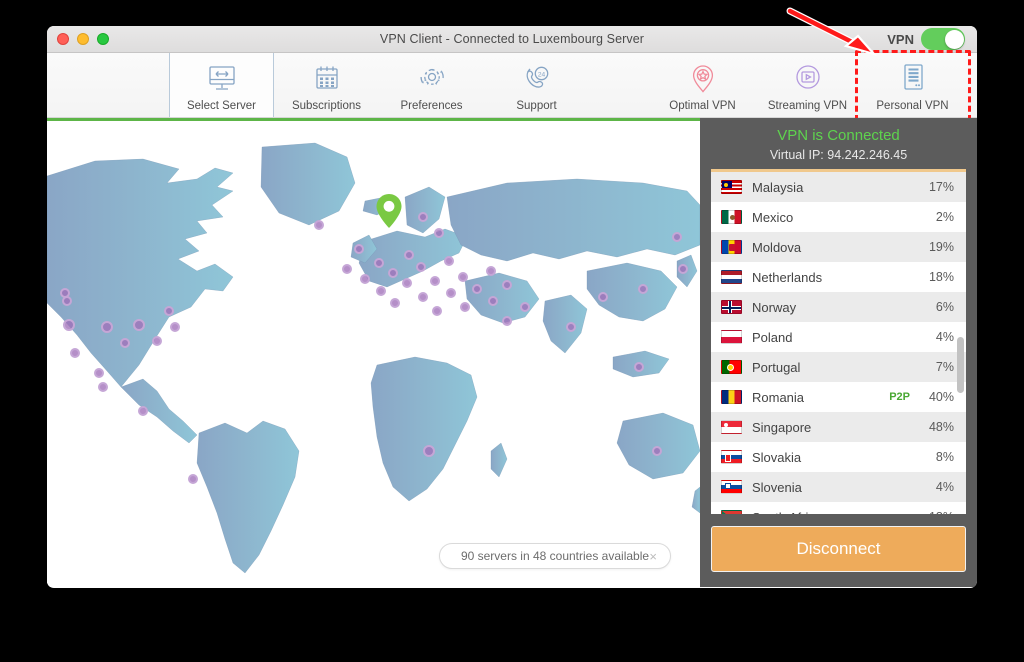 This screenshot has height=662, width=1024. What do you see at coordinates (838, 397) in the screenshot?
I see `country-row: Romania P2P 40%` at bounding box center [838, 397].